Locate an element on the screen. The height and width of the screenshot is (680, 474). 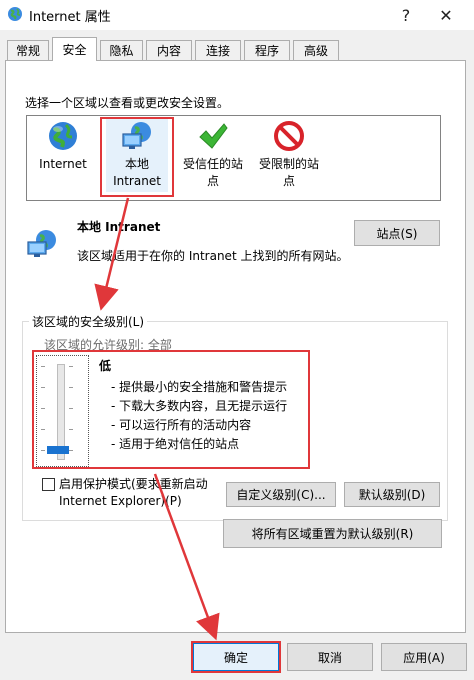
help-button: ? is located at coordinates (406, 15).